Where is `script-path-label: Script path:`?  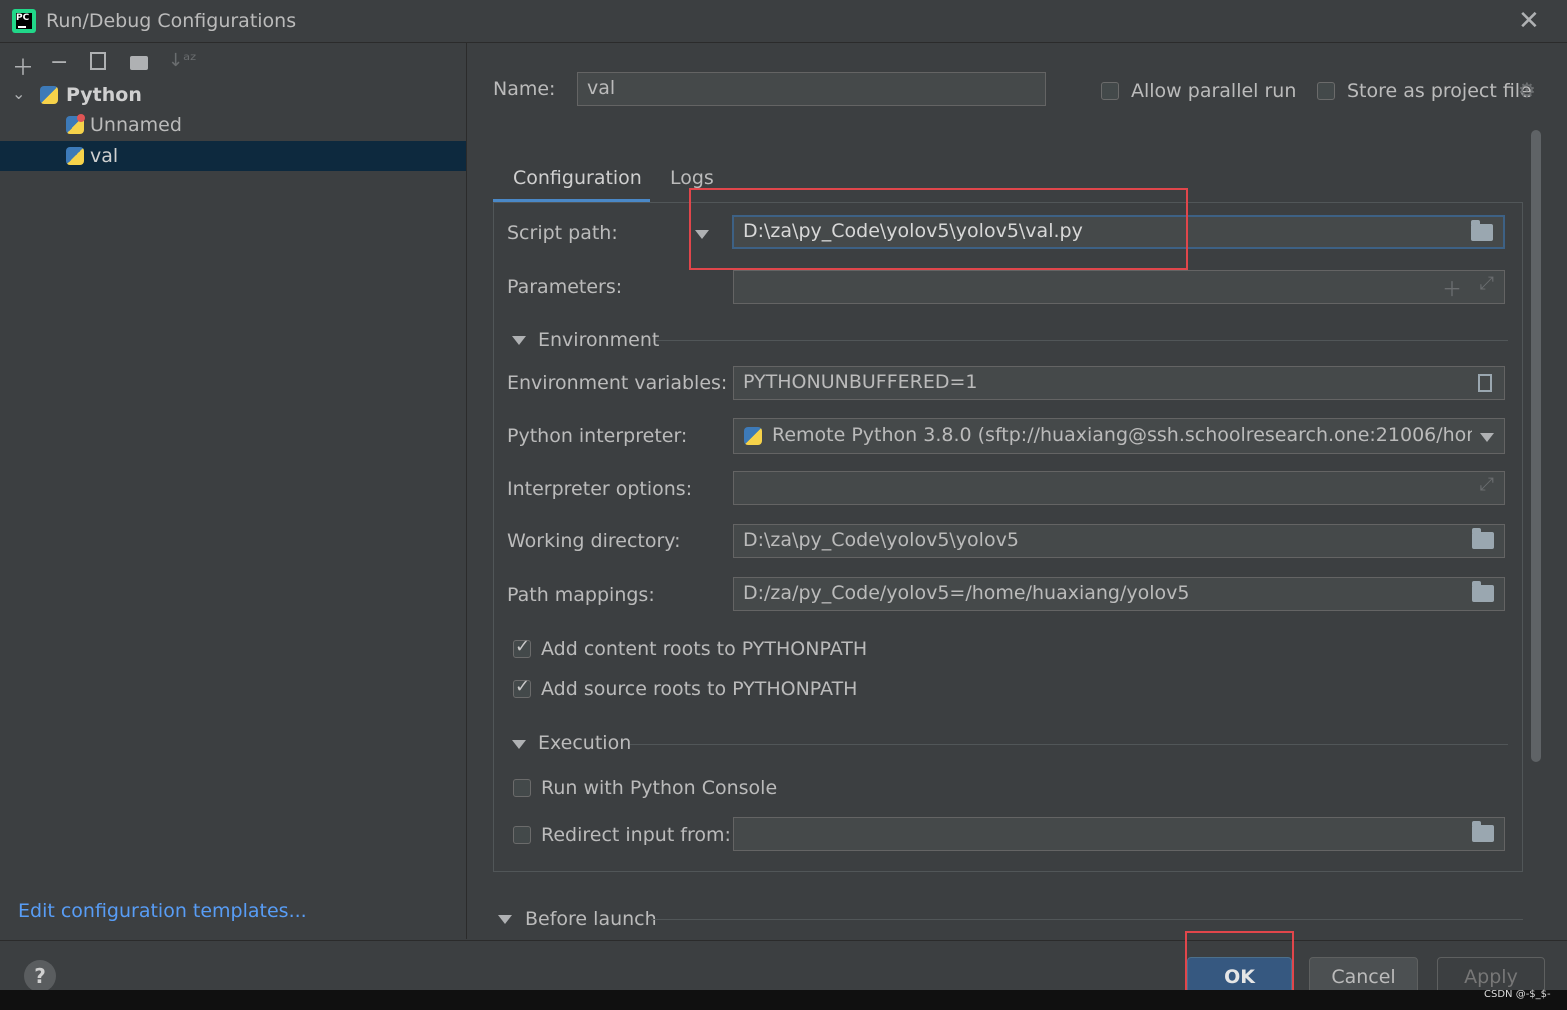
script-path-label: Script path: is located at coordinates (562, 233).